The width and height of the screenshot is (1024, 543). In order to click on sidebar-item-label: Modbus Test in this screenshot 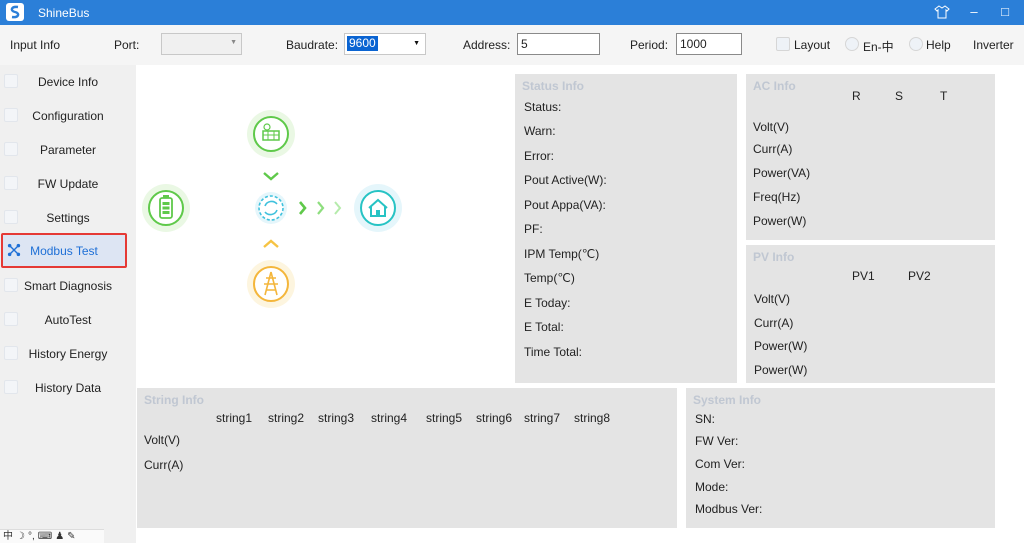, I will do `click(64, 251)`.